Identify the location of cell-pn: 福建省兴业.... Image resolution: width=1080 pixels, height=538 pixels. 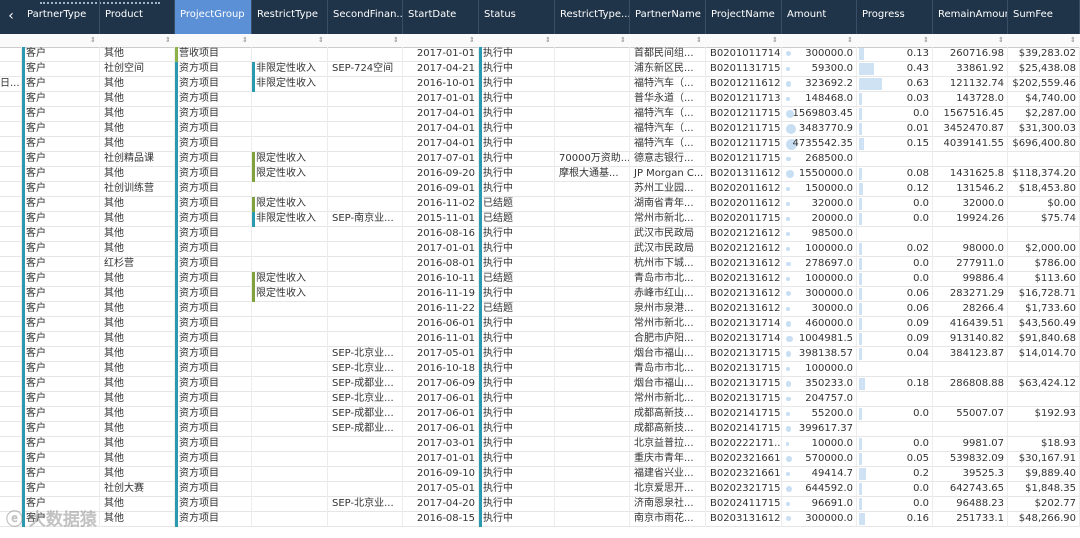
(668, 474).